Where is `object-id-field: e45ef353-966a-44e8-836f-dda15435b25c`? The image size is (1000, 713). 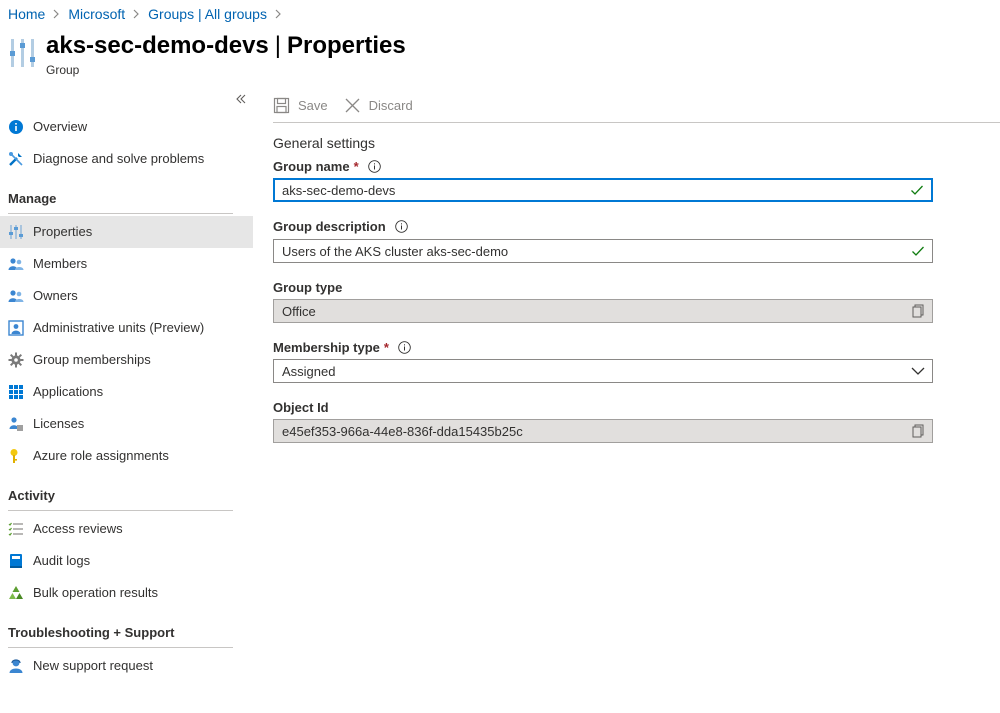
object-id-field: e45ef353-966a-44e8-836f-dda15435b25c is located at coordinates (603, 431).